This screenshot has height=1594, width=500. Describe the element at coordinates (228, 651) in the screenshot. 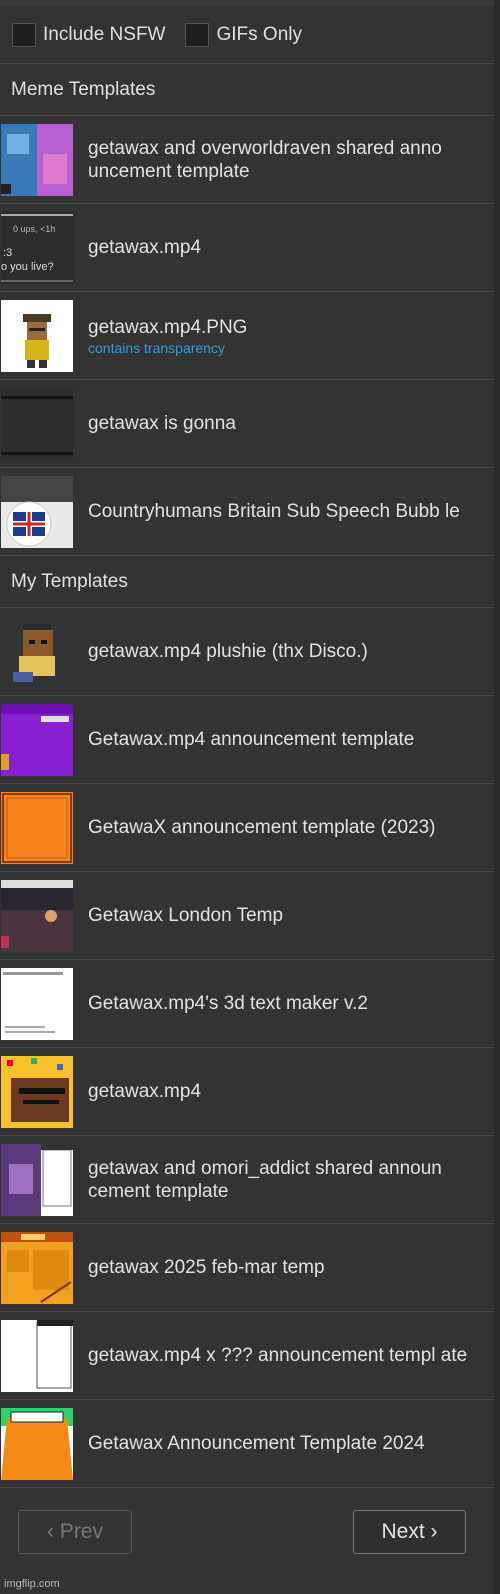

I see `template-name: getawax.mp4 plushie (thx Disco.)` at that location.